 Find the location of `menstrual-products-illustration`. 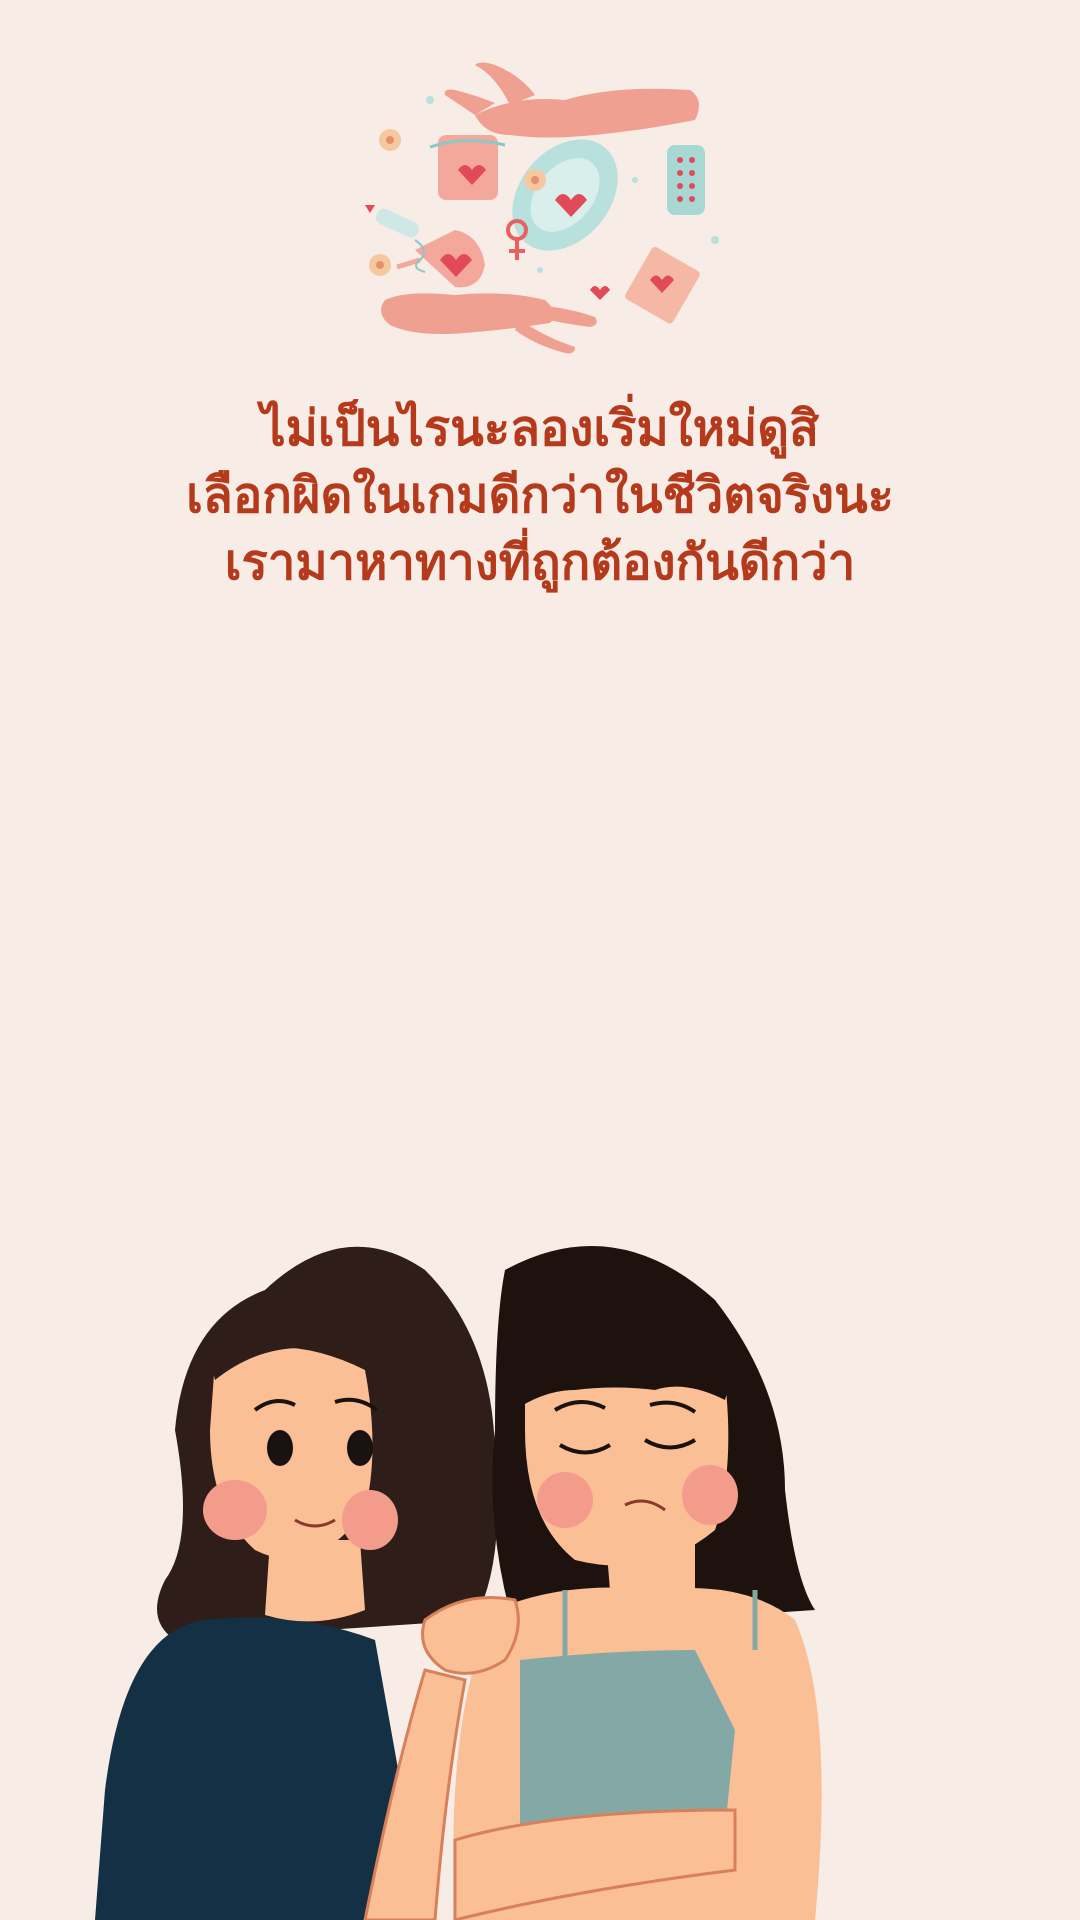

menstrual-products-illustration is located at coordinates (542, 208).